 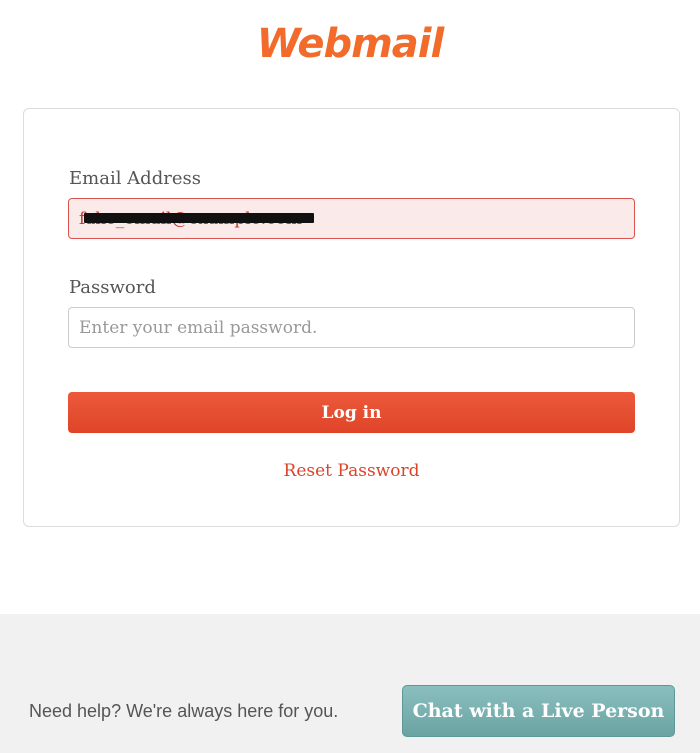 What do you see at coordinates (350, 44) in the screenshot?
I see `webmail-logo: Webmail` at bounding box center [350, 44].